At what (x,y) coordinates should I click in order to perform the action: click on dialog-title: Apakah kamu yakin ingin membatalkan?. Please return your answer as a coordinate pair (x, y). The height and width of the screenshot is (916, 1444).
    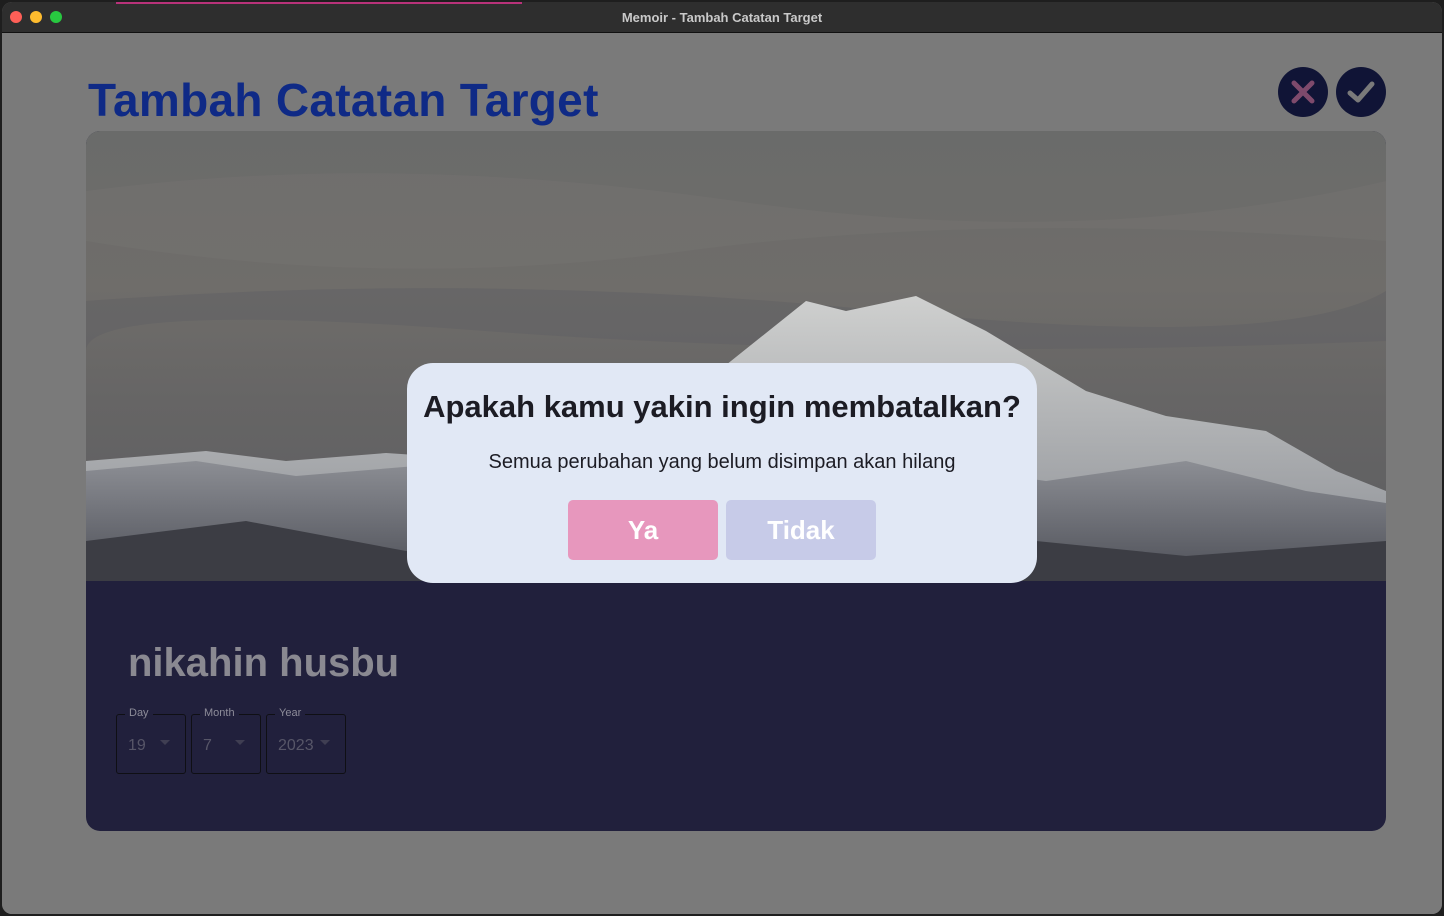
    Looking at the image, I should click on (722, 406).